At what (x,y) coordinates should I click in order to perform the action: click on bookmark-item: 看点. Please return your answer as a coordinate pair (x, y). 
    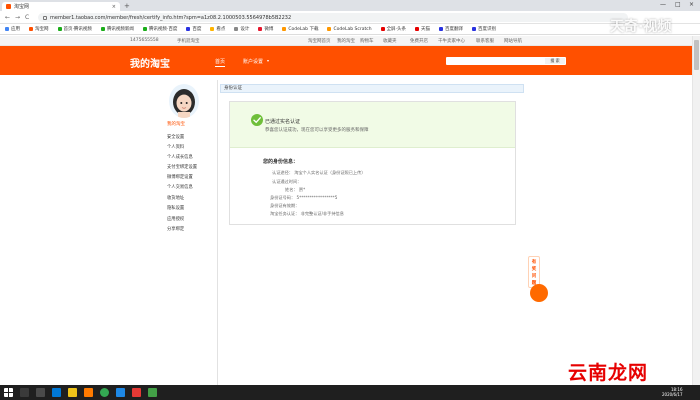
    Looking at the image, I should click on (217, 29).